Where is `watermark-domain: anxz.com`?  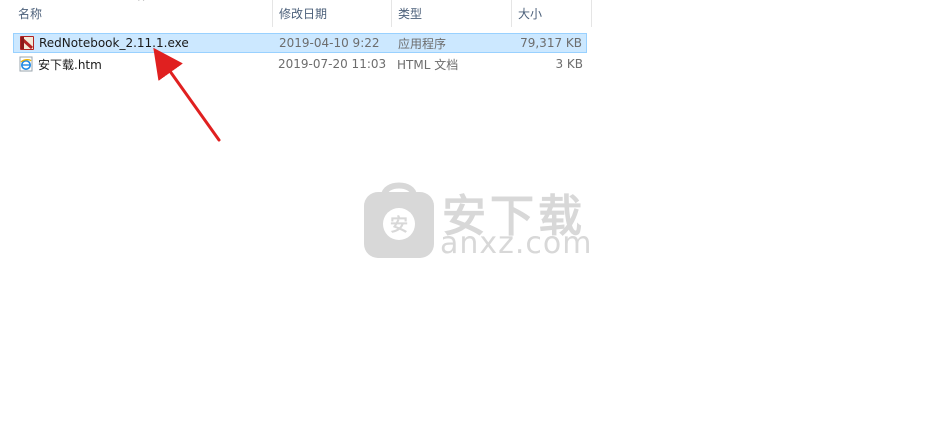
watermark-domain: anxz.com is located at coordinates (516, 243).